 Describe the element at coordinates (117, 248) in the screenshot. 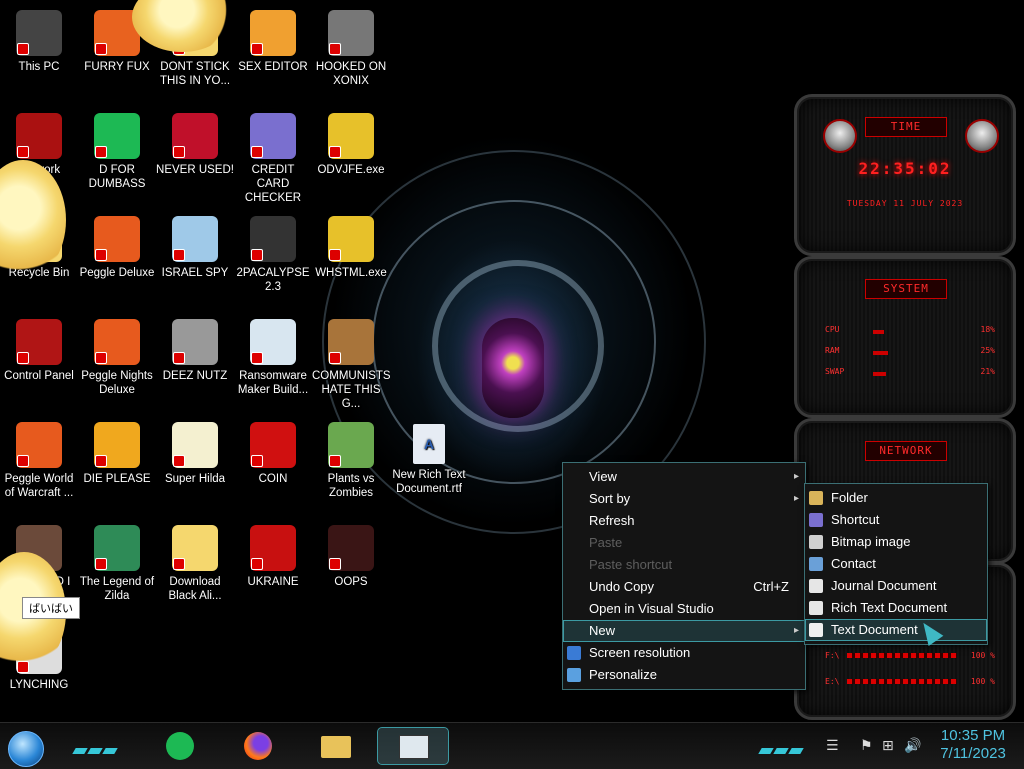

I see `desktop-icon: Peggle Deluxe` at that location.